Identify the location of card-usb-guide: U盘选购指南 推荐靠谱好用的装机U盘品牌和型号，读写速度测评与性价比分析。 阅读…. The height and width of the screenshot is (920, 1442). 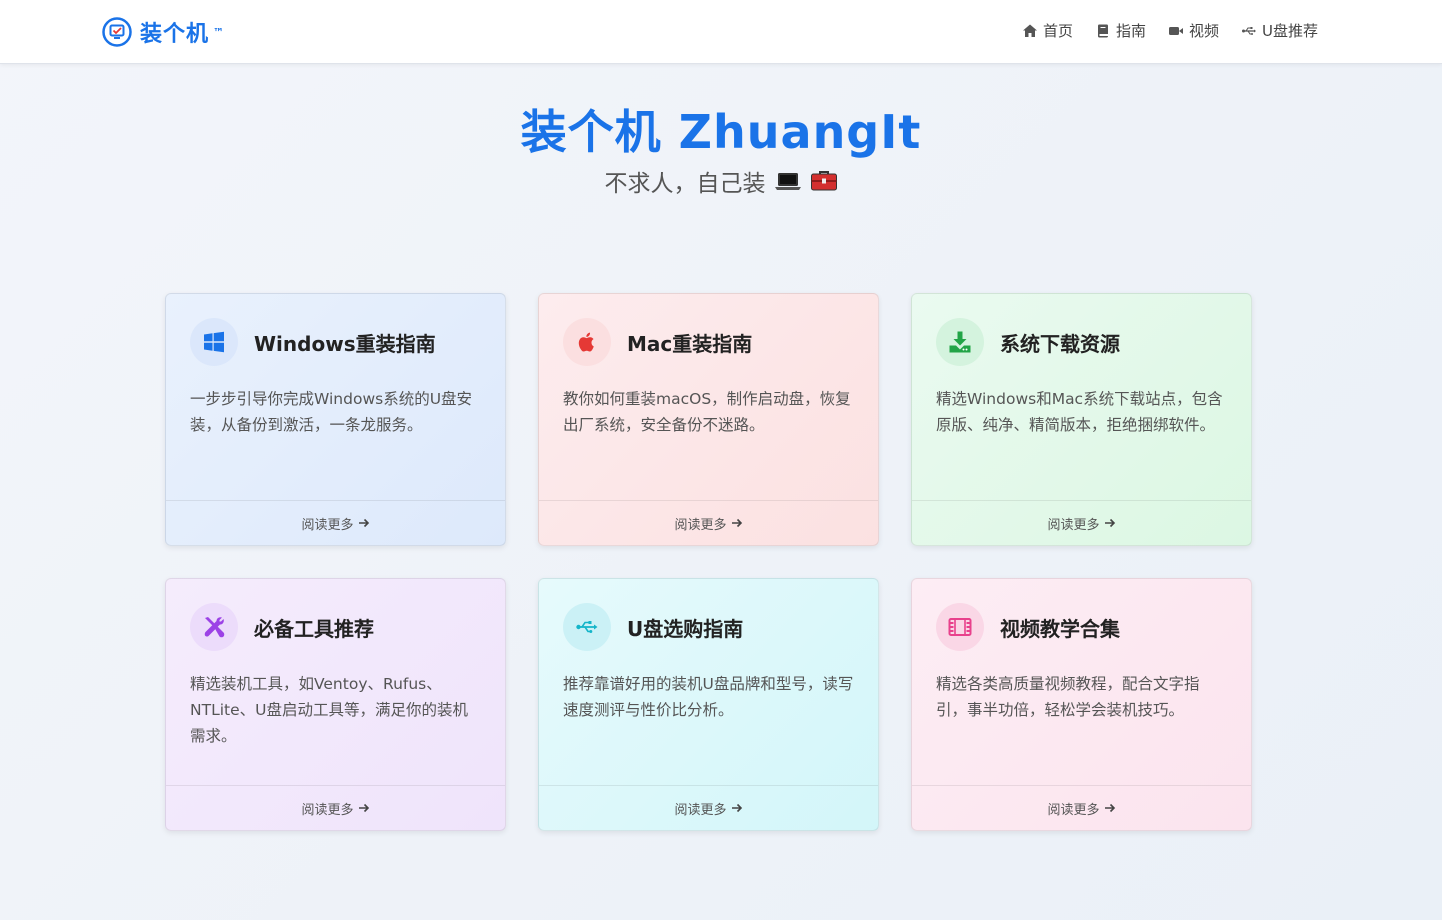
(708, 704).